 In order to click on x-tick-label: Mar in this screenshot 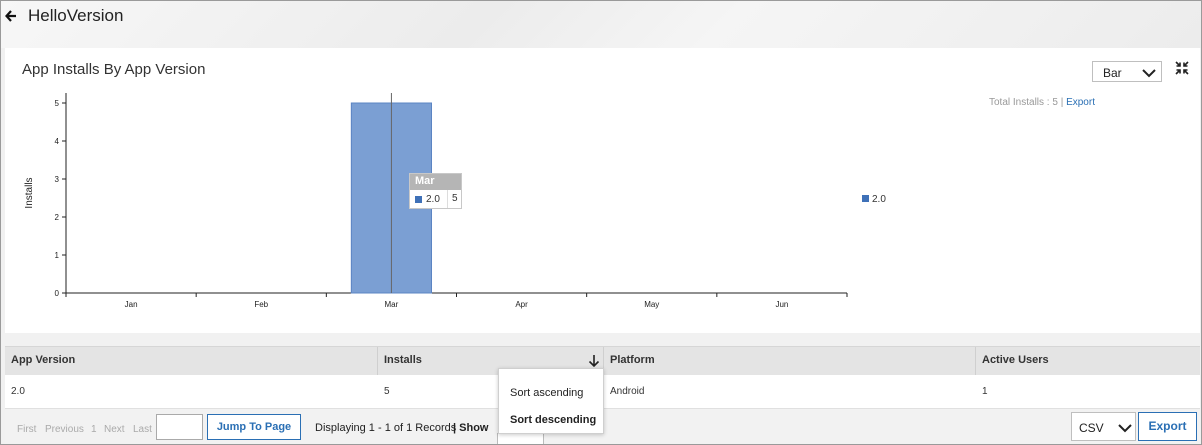, I will do `click(392, 304)`.